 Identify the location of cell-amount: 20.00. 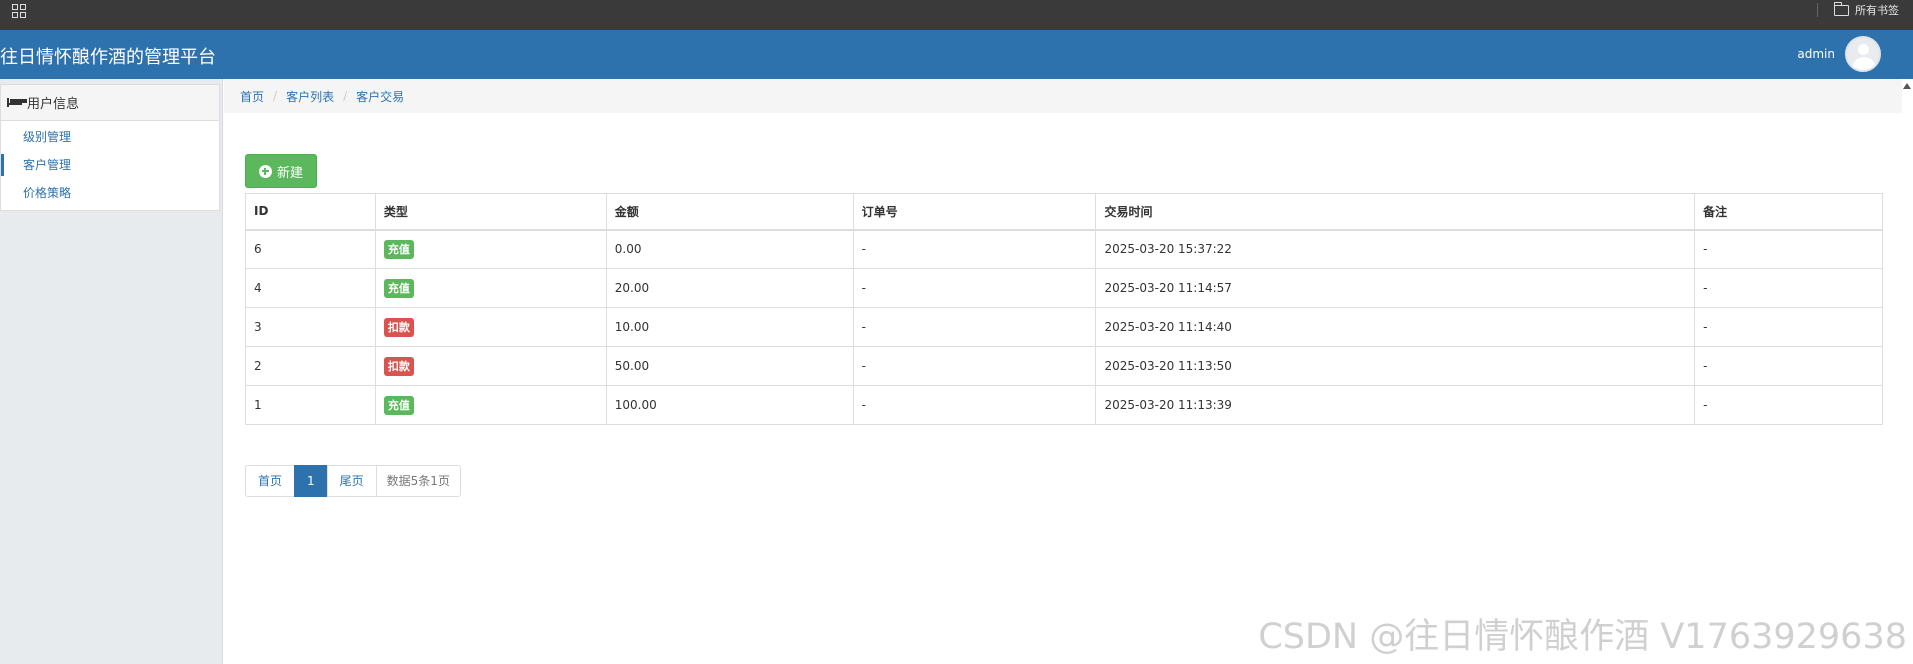
(729, 288).